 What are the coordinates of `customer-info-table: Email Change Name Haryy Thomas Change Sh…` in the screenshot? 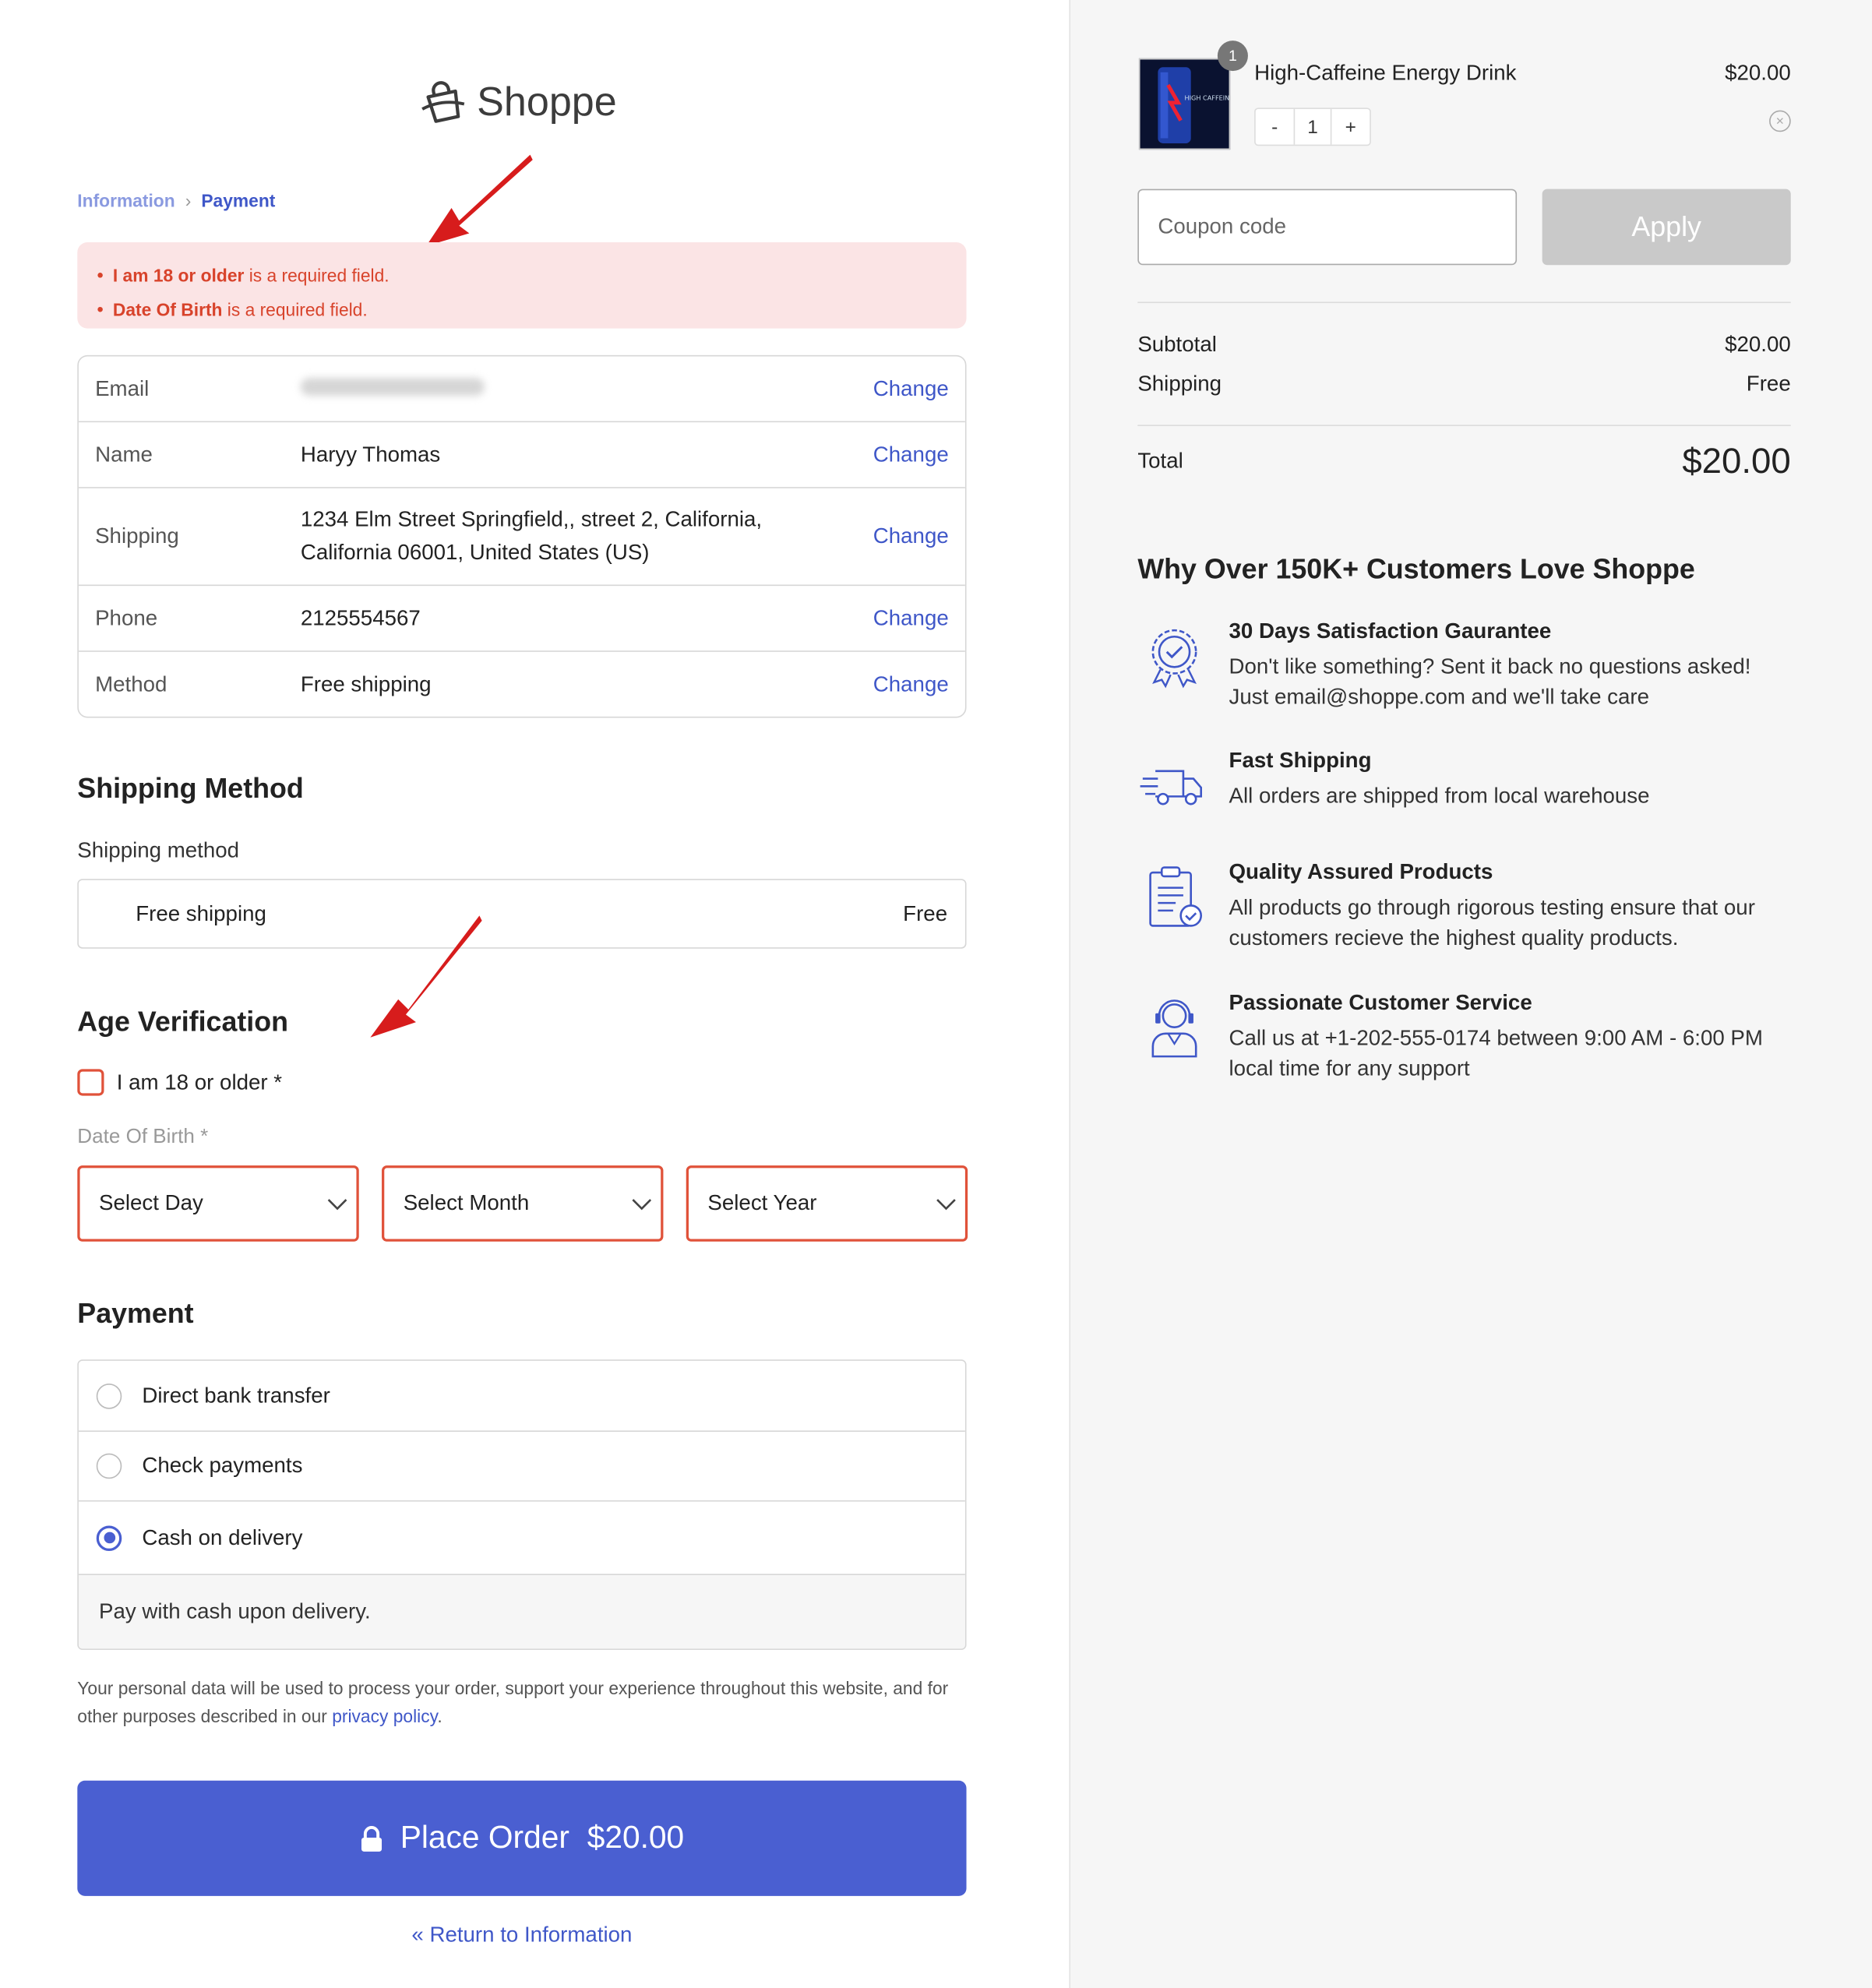 It's located at (522, 536).